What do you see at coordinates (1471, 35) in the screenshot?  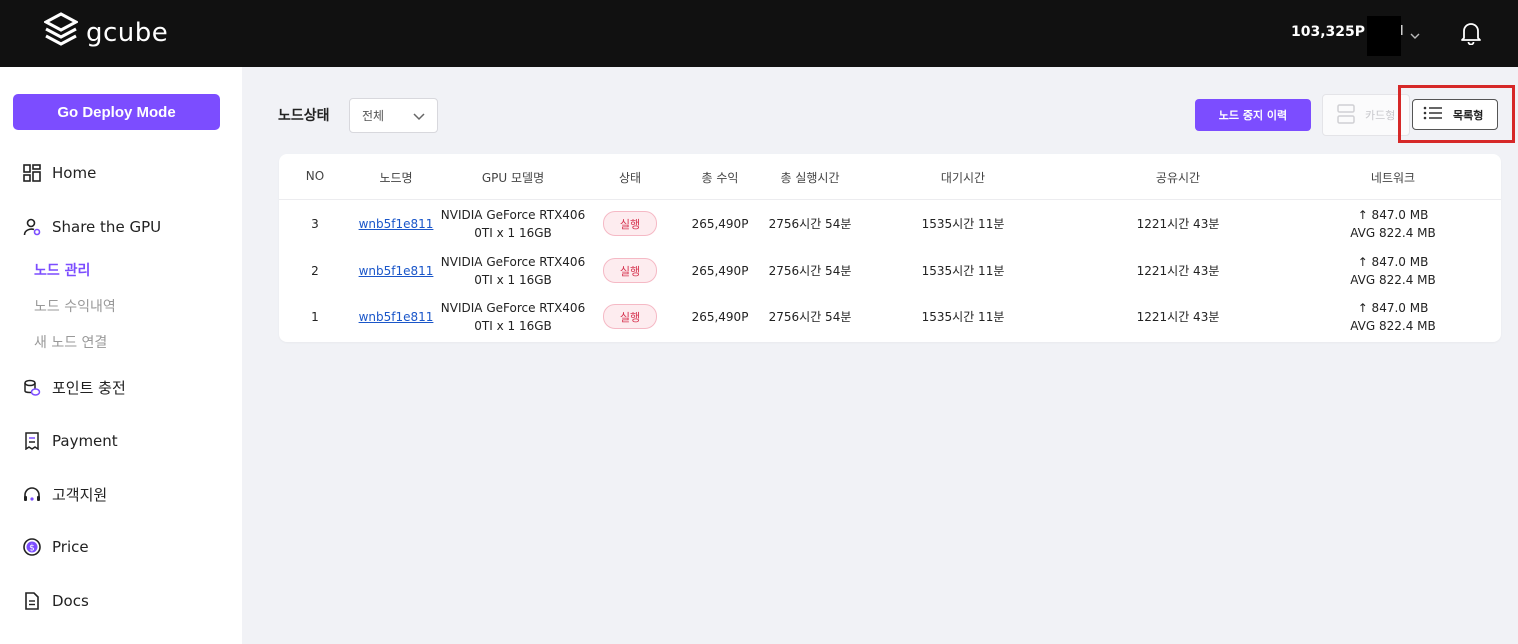 I see `bell-icon` at bounding box center [1471, 35].